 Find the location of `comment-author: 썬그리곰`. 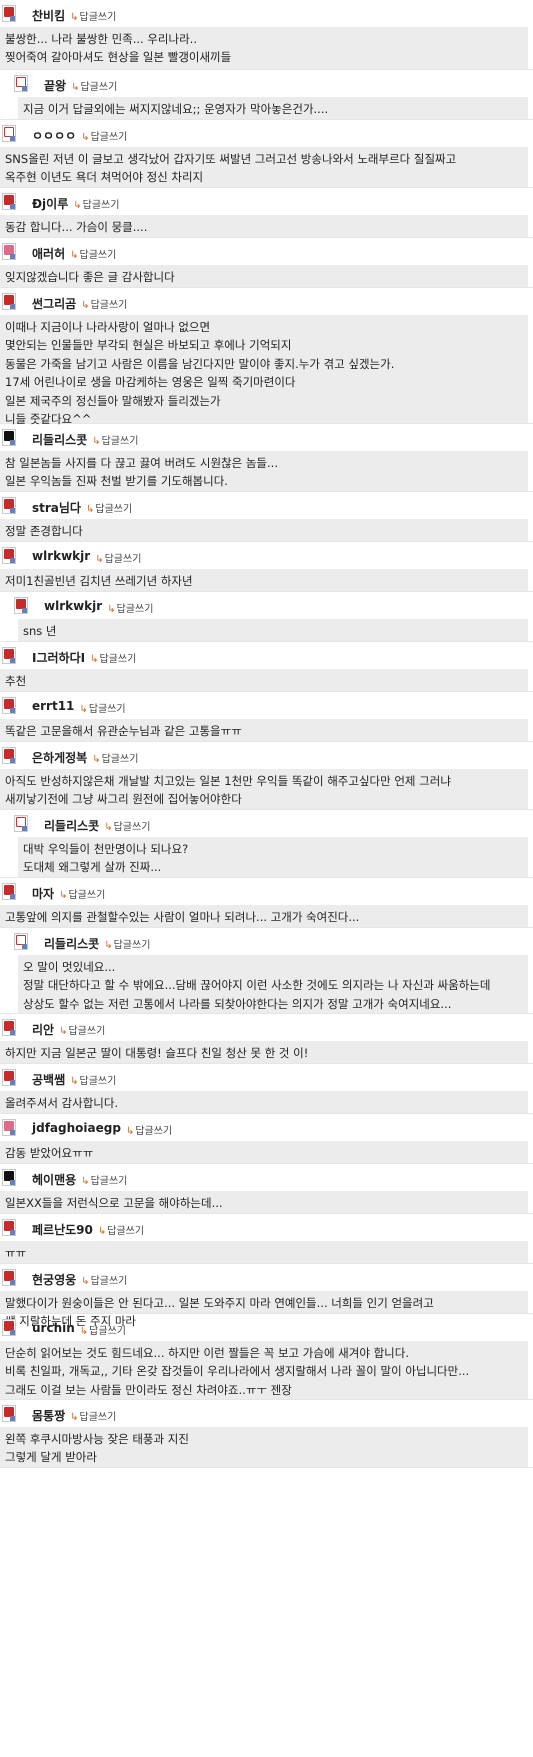

comment-author: 썬그리곰 is located at coordinates (54, 303).